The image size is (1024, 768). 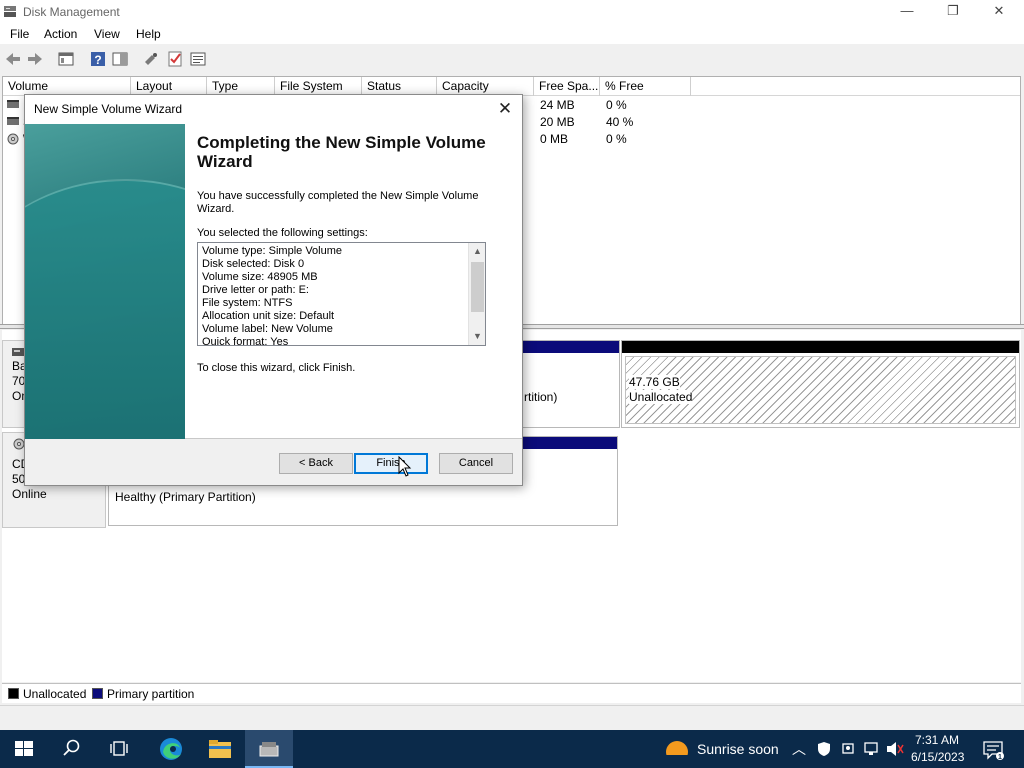 What do you see at coordinates (66, 59) in the screenshot?
I see `console-tree-icon` at bounding box center [66, 59].